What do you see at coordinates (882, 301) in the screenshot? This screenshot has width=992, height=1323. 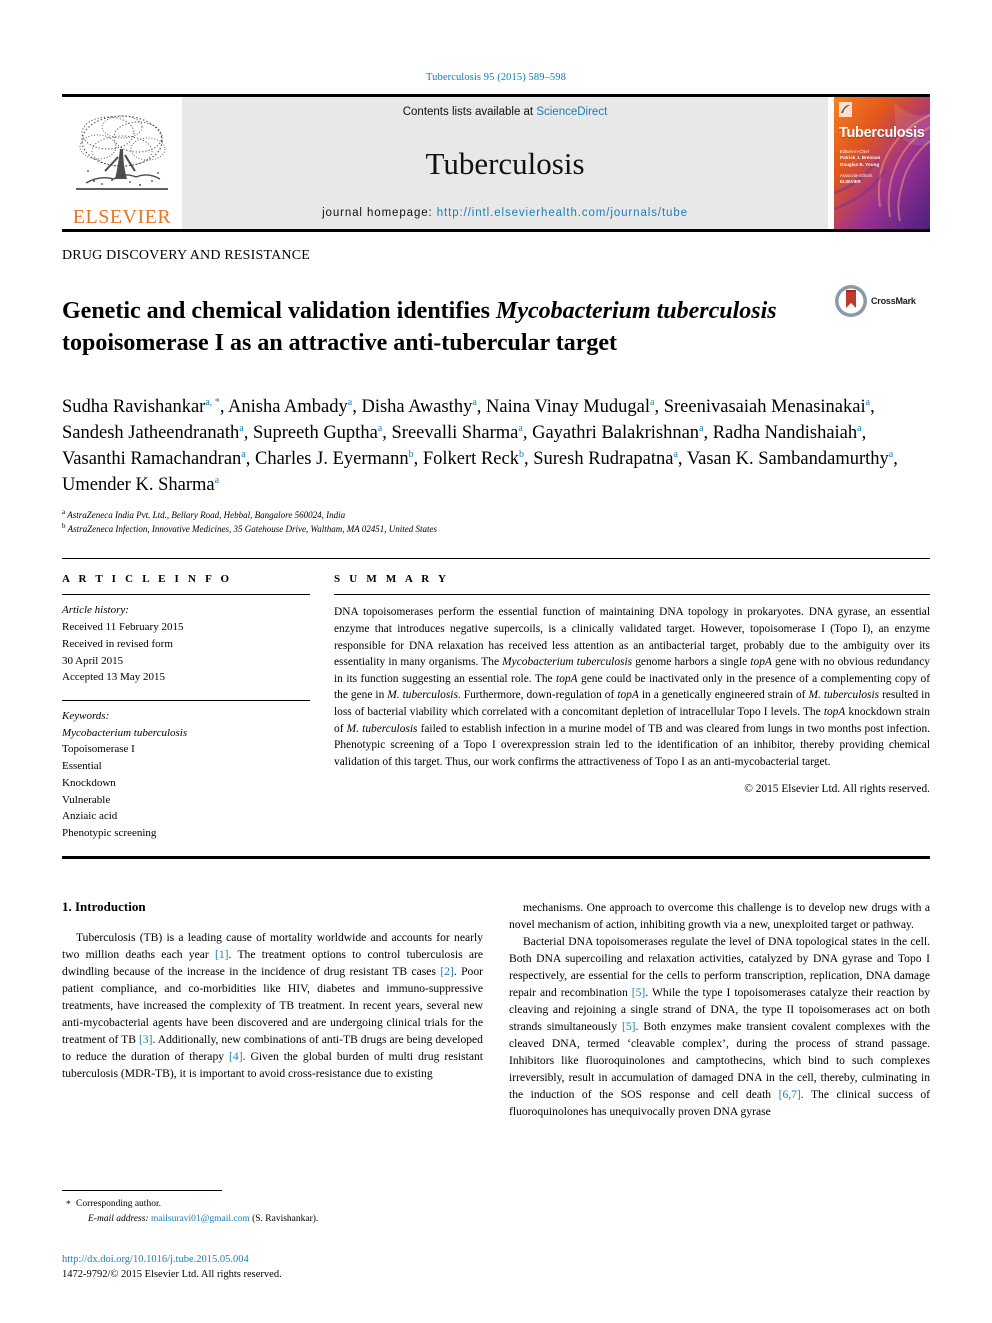 I see `crossmark-badge: CrossMark` at bounding box center [882, 301].